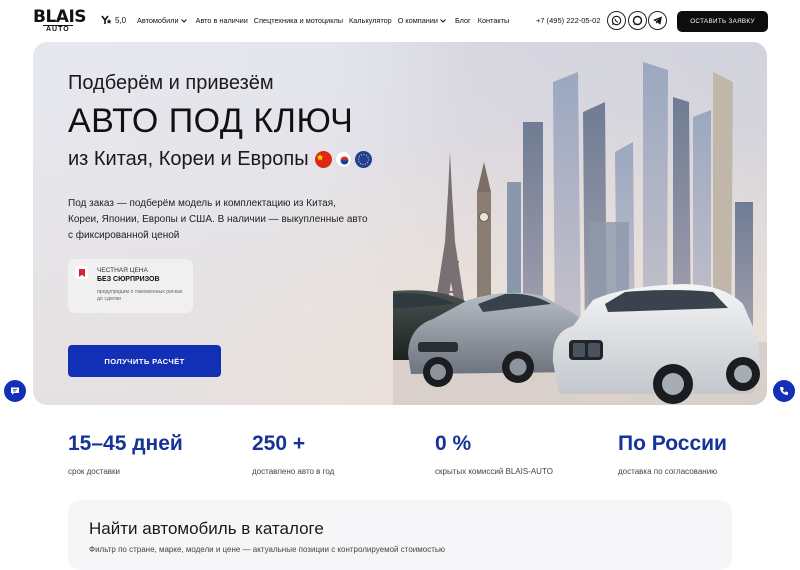 This screenshot has width=800, height=570. What do you see at coordinates (211, 121) in the screenshot?
I see `hero-title: АВТО ПОД КЛЮЧ` at bounding box center [211, 121].